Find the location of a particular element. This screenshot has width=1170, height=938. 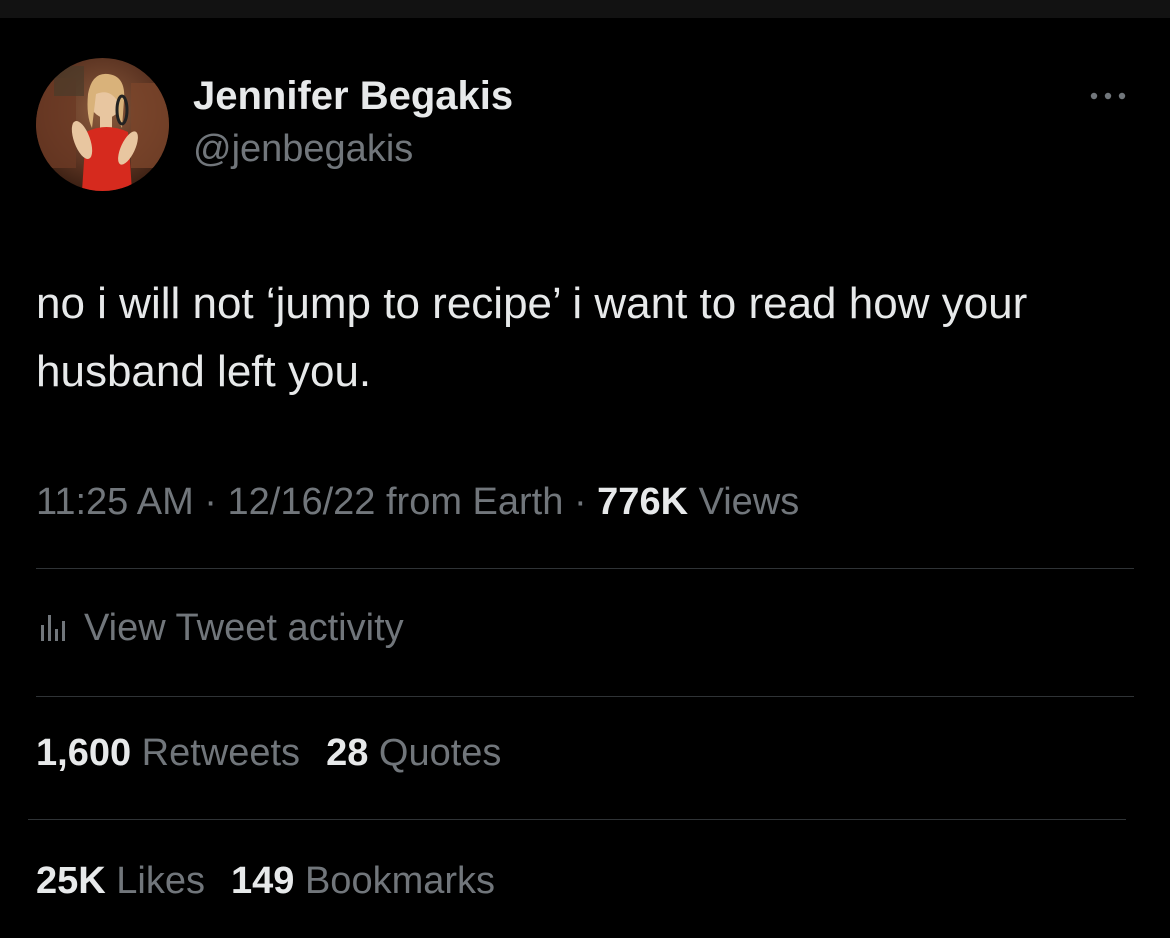

tweet-source: from Earth is located at coordinates (469, 502).